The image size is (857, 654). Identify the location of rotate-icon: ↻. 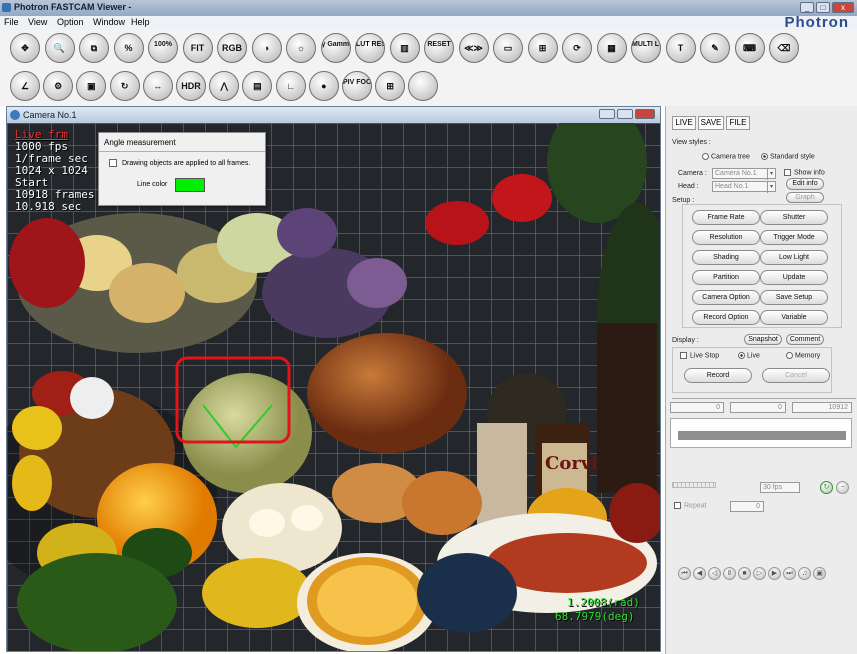
(124, 86).